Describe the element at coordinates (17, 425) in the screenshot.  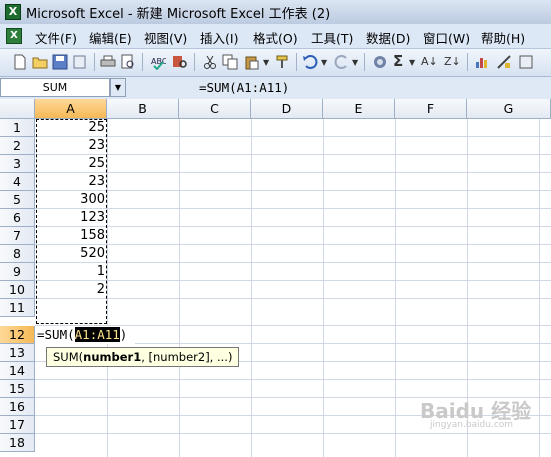
I see `row-header: 17` at that location.